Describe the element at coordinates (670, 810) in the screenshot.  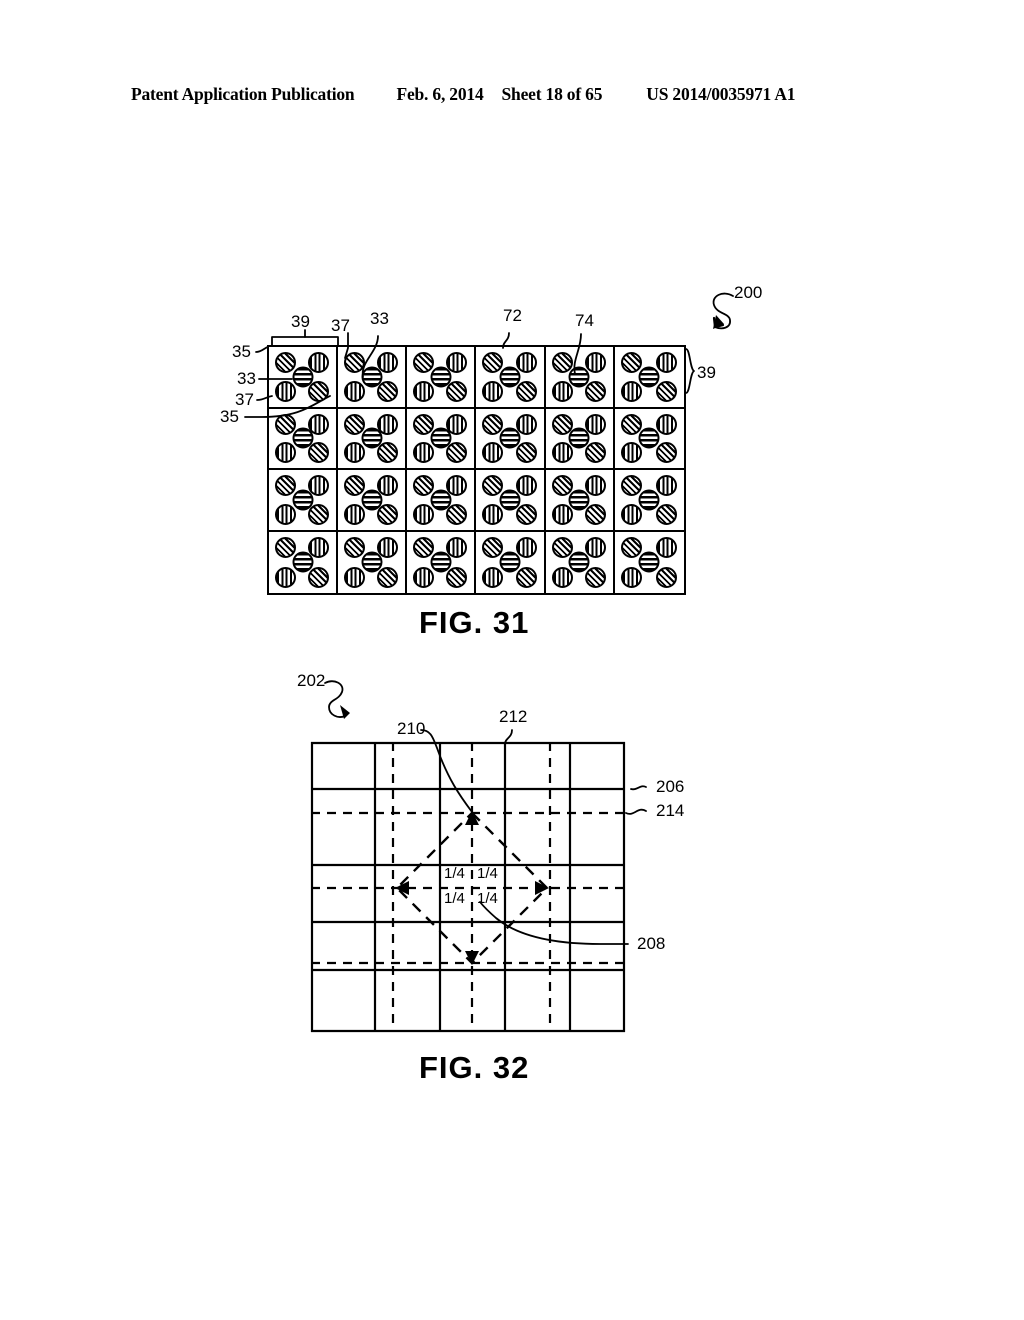
I see `fig32-label-214: 214` at that location.